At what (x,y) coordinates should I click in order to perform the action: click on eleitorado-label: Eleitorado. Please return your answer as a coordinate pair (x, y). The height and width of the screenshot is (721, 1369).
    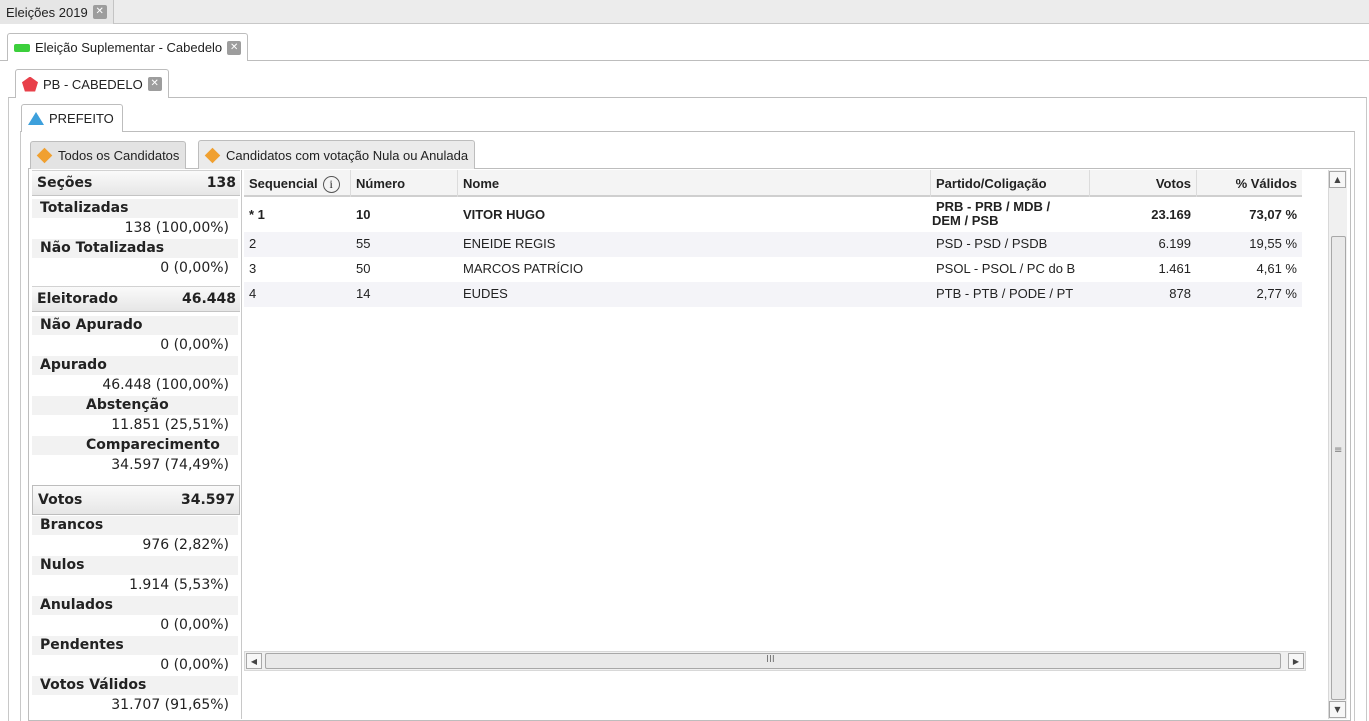
    Looking at the image, I should click on (77, 299).